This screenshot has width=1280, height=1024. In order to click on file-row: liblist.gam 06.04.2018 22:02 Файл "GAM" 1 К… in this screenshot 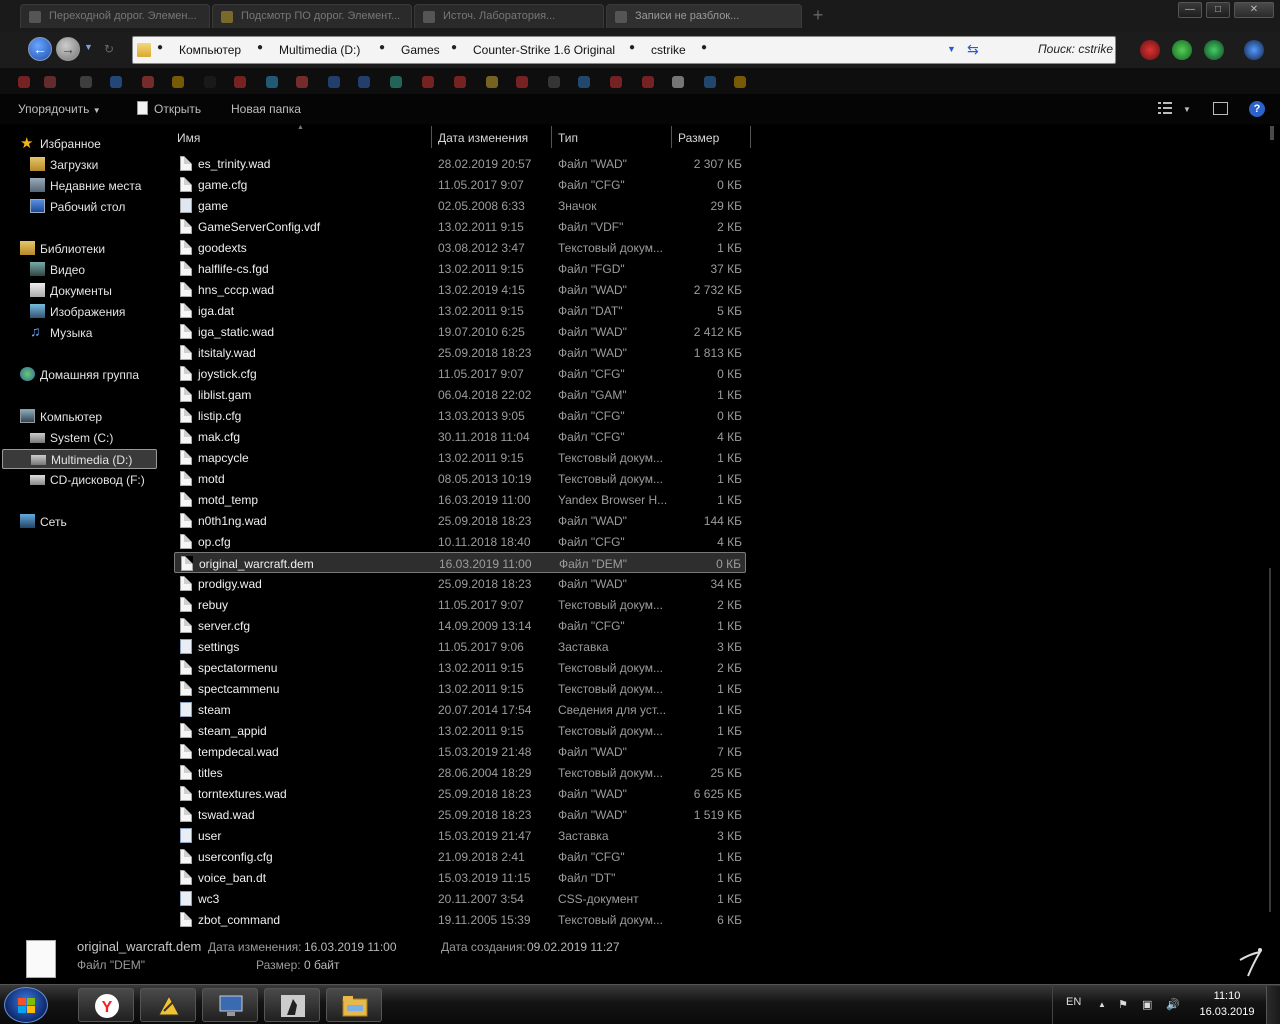, I will do `click(460, 394)`.